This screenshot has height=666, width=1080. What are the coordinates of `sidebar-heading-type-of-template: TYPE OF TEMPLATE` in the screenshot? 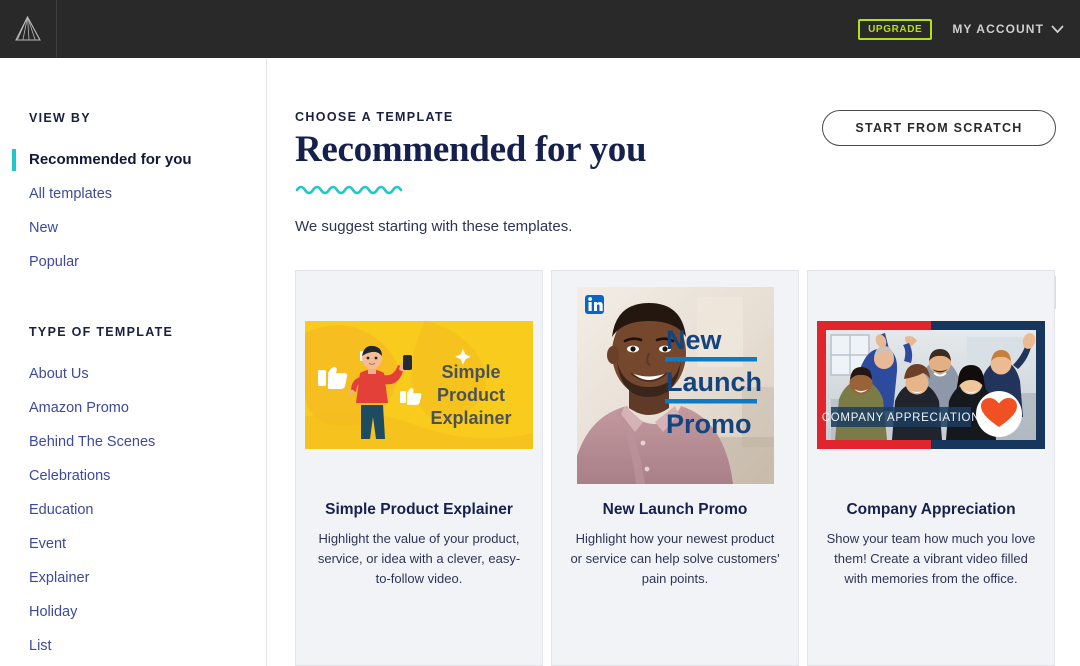 It's located at (101, 332).